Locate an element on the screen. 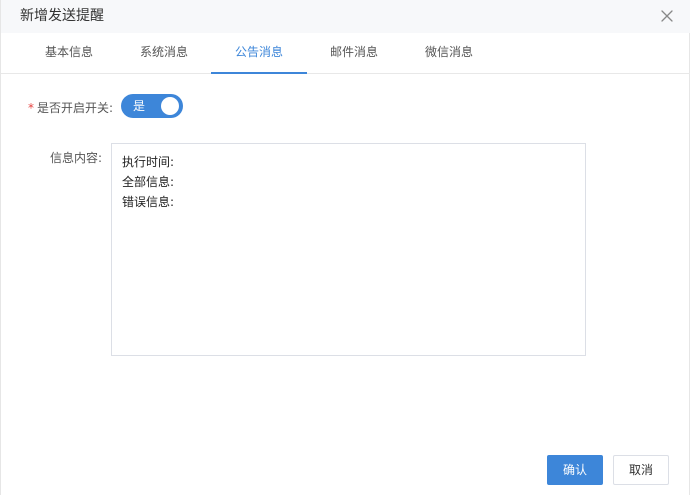 The height and width of the screenshot is (495, 690). tab-bar: 基本信息 系统消息 公告消息 邮件消息 微信消息 is located at coordinates (345, 53).